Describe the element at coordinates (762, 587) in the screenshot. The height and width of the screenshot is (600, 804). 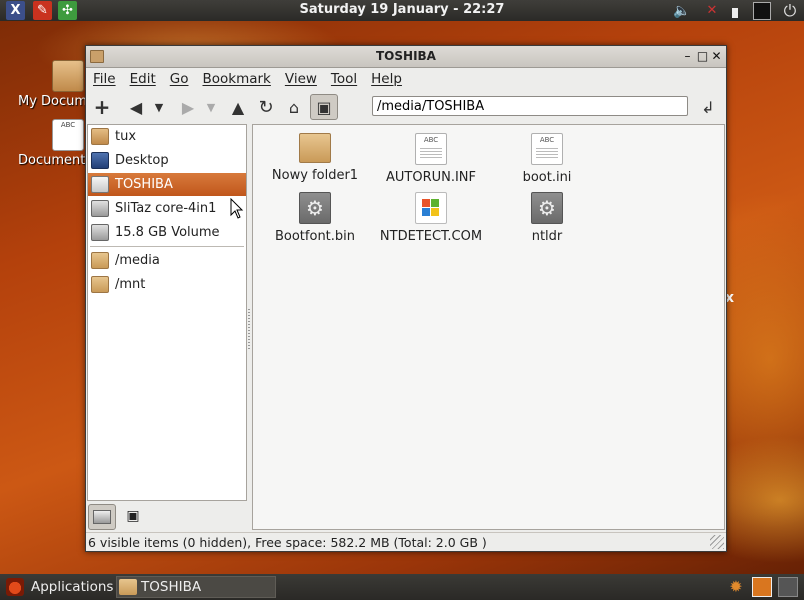
I see `workspace-1-button` at that location.